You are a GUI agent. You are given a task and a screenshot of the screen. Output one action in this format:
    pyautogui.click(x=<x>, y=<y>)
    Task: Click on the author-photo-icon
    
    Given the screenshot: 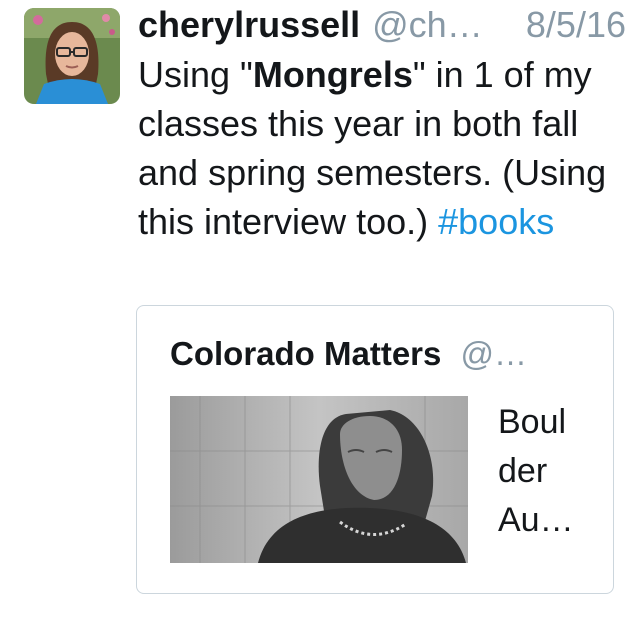 What is the action you would take?
    pyautogui.click(x=319, y=479)
    